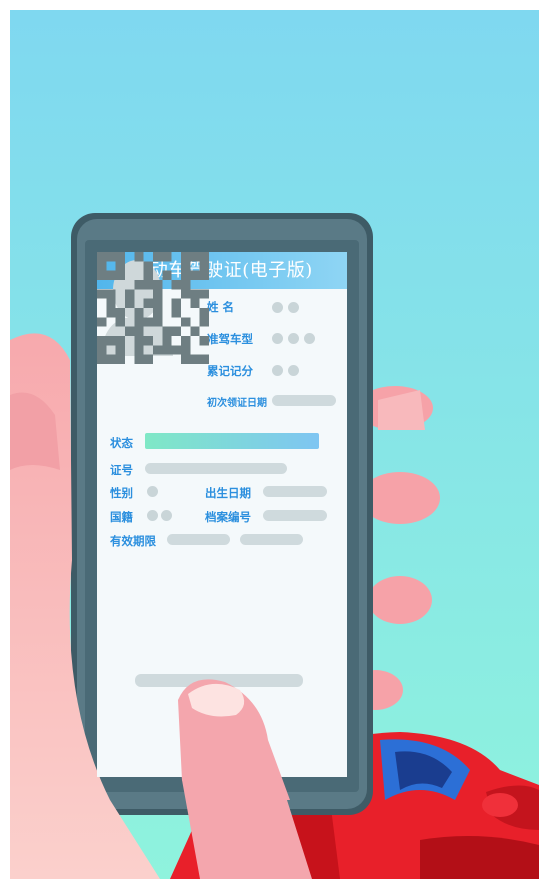  What do you see at coordinates (152, 491) in the screenshot?
I see `gender-placeholder-dot` at bounding box center [152, 491].